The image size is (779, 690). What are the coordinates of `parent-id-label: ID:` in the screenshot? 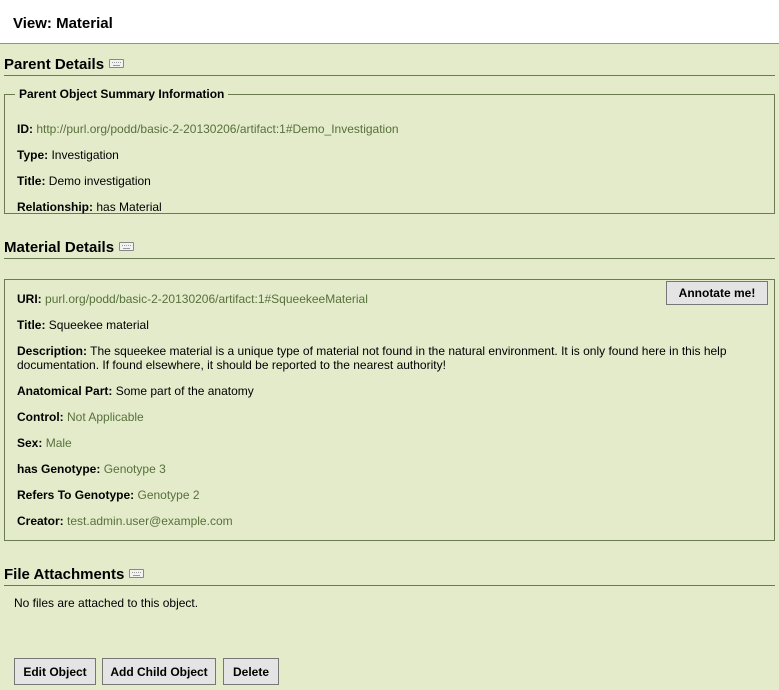 It's located at (25, 129).